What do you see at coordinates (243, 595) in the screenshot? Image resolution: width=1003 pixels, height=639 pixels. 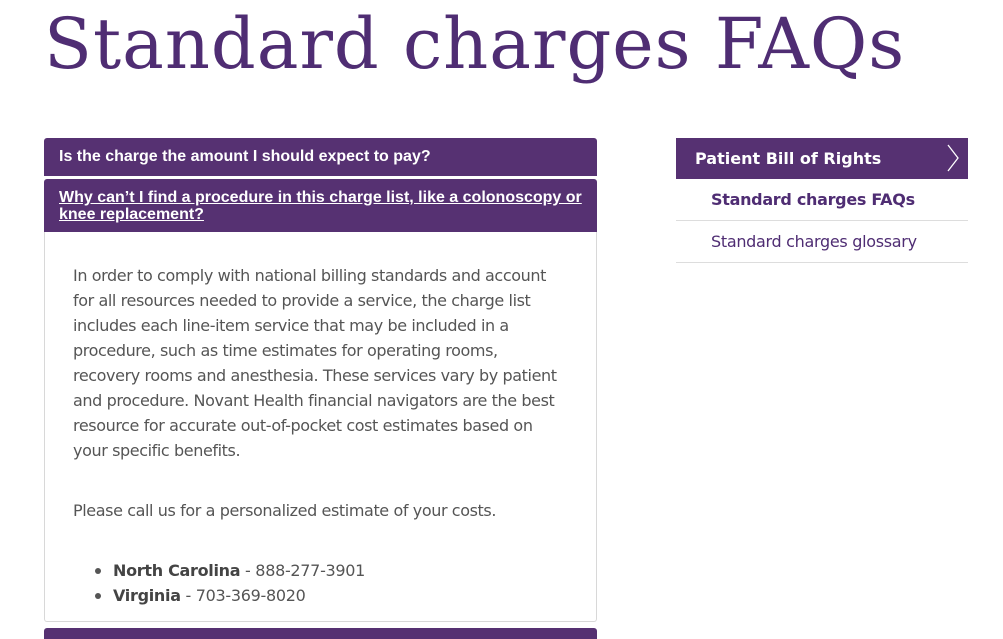 I see `contact-phone: - 703-369-8020` at bounding box center [243, 595].